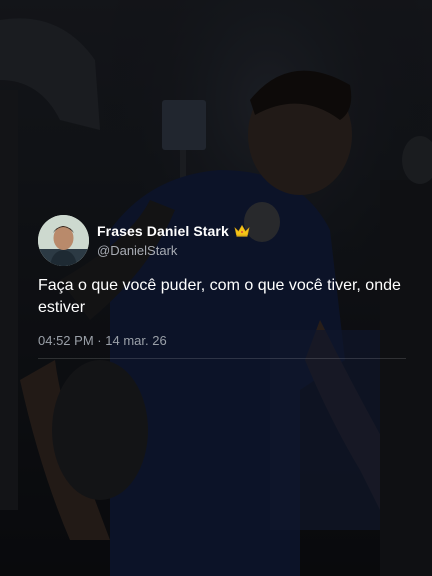 This screenshot has height=576, width=432. Describe the element at coordinates (66, 340) in the screenshot. I see `tweet-time: 04:52 PM` at that location.